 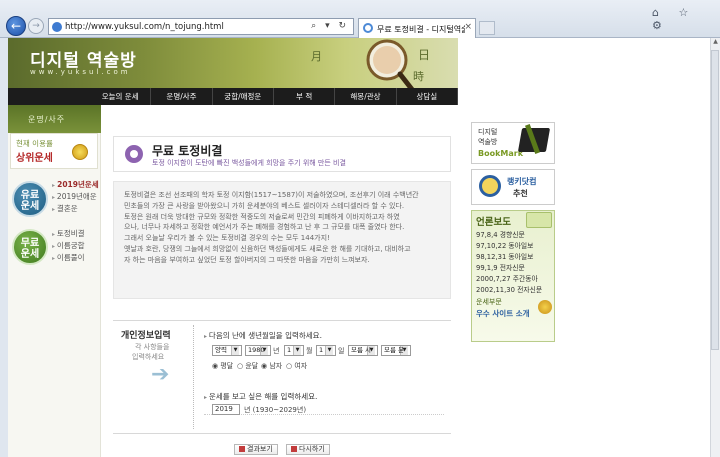 I want to click on birthdate-question: 다음의 난에 생년월일을 입력하세요., so click(x=263, y=335).